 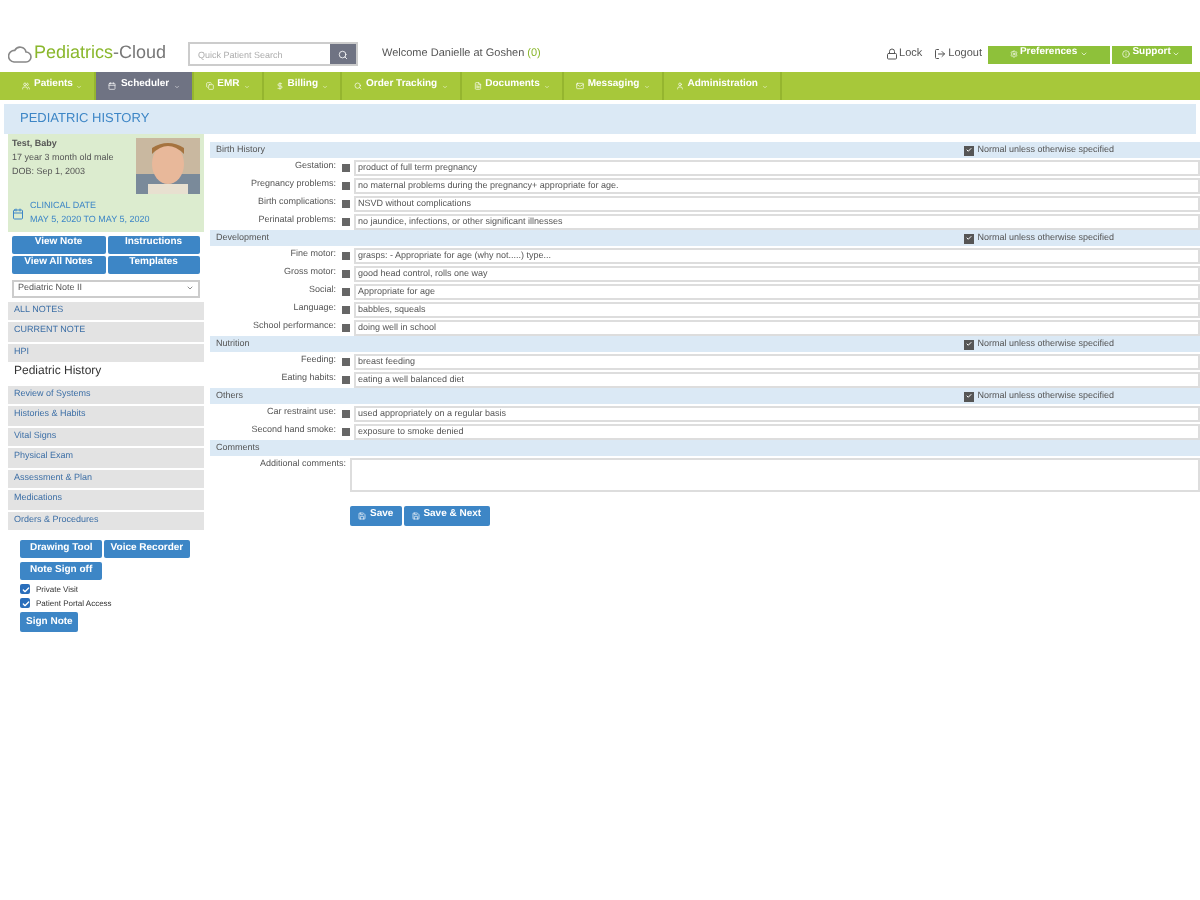 What do you see at coordinates (100, 53) in the screenshot?
I see `logo: Pediatrics-Cloud` at bounding box center [100, 53].